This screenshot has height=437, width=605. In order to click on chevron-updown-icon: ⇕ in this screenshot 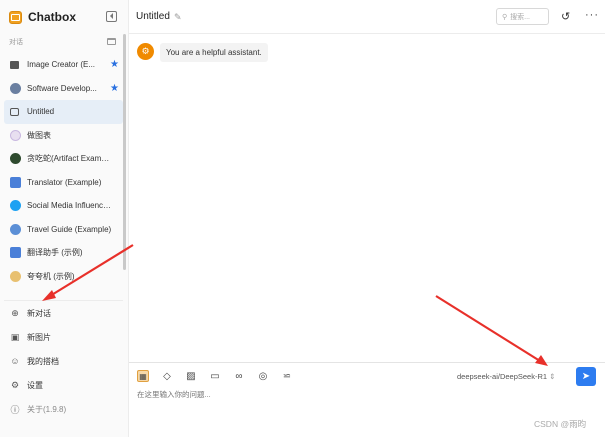, I will do `click(552, 376)`.